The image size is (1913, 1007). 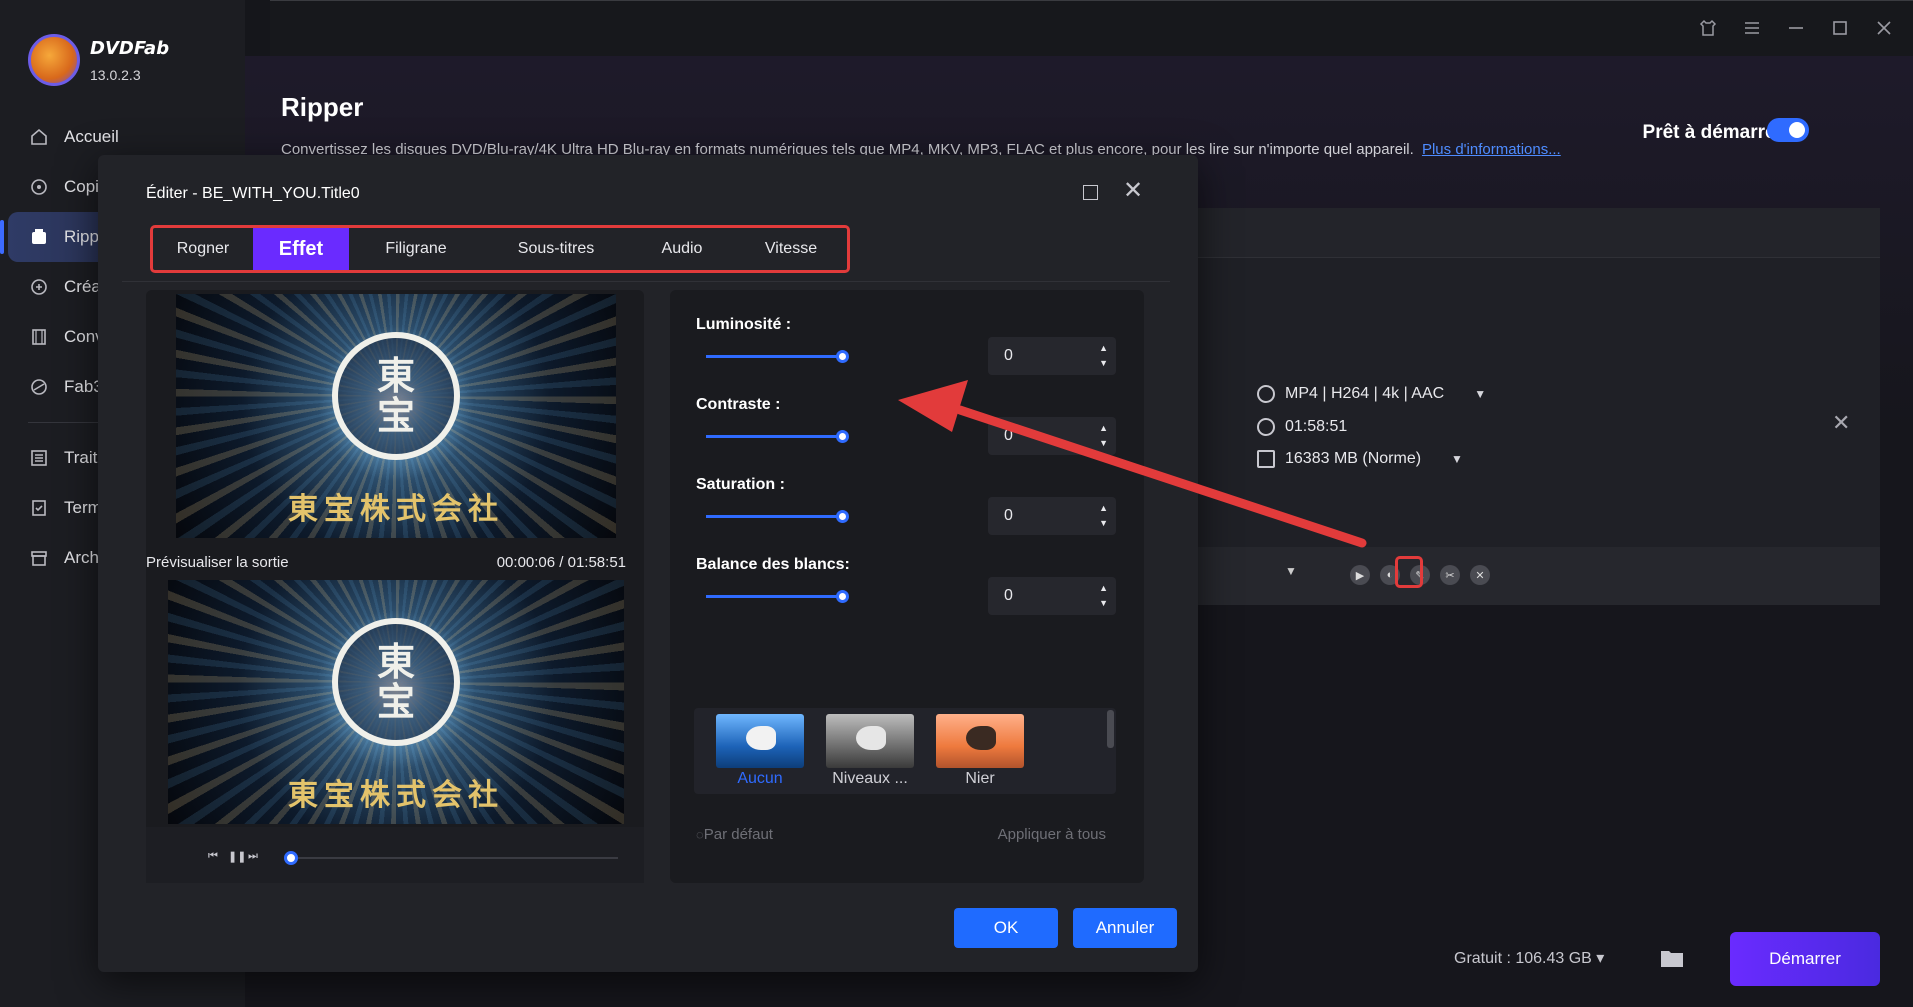 I want to click on play-icon: ▶, so click(x=1360, y=575).